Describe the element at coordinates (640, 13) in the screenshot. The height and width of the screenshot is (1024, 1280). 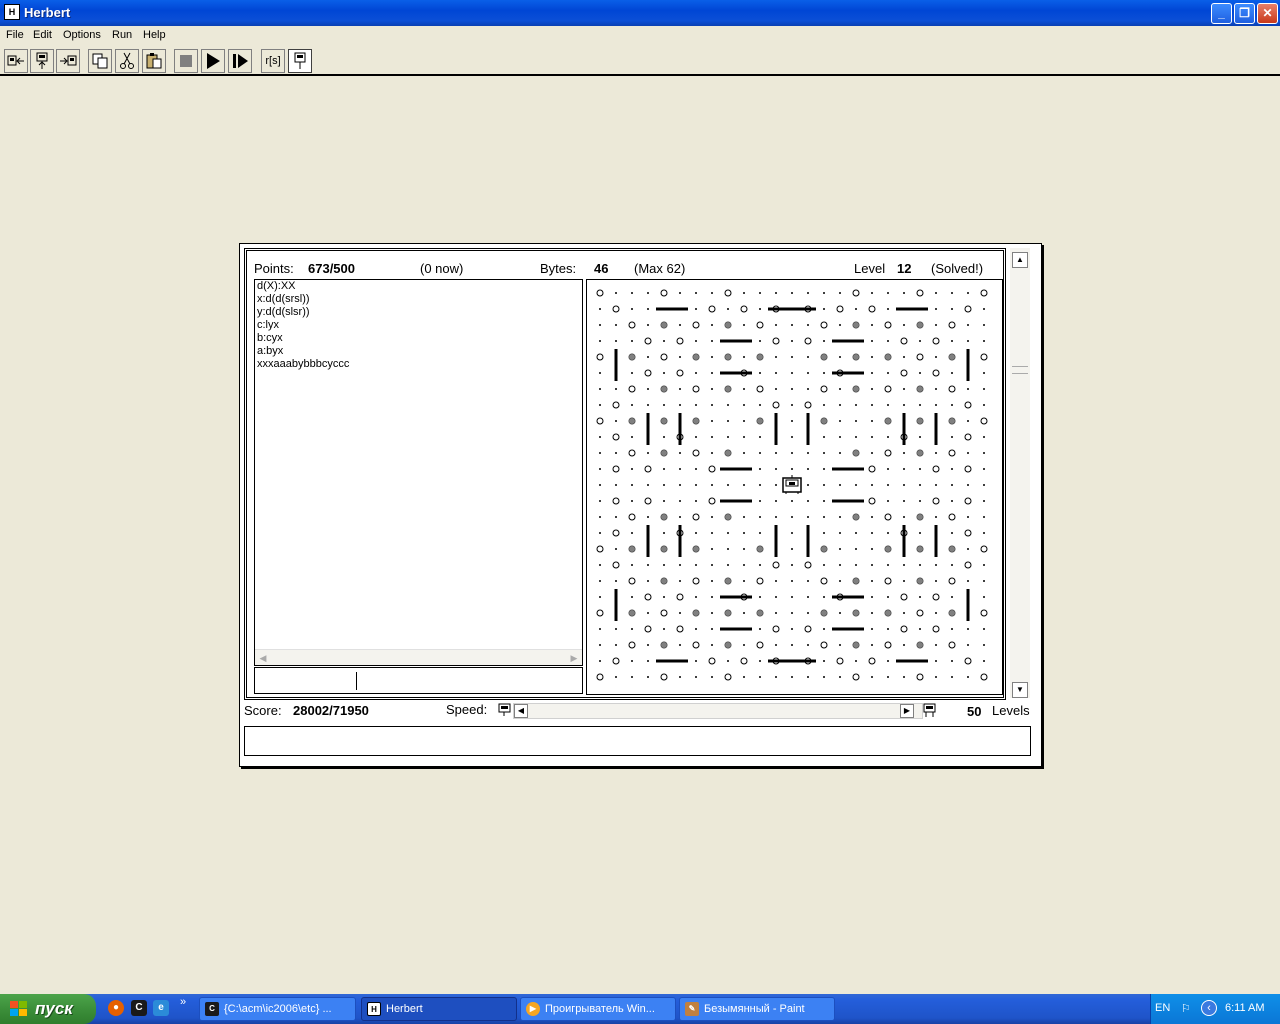
I see `title-bar: H Herbert _ ❐ ✕` at that location.